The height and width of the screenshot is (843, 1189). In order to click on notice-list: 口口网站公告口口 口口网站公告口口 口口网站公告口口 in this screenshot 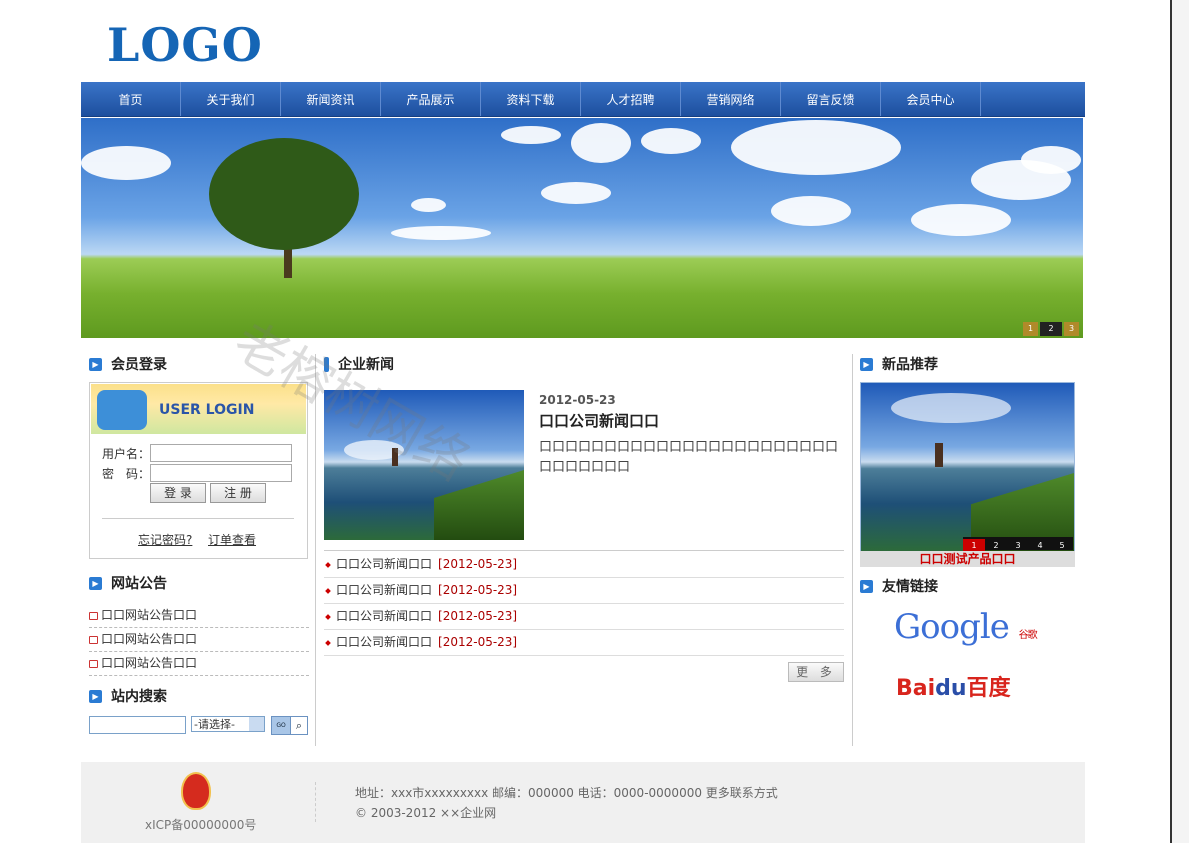, I will do `click(199, 640)`.